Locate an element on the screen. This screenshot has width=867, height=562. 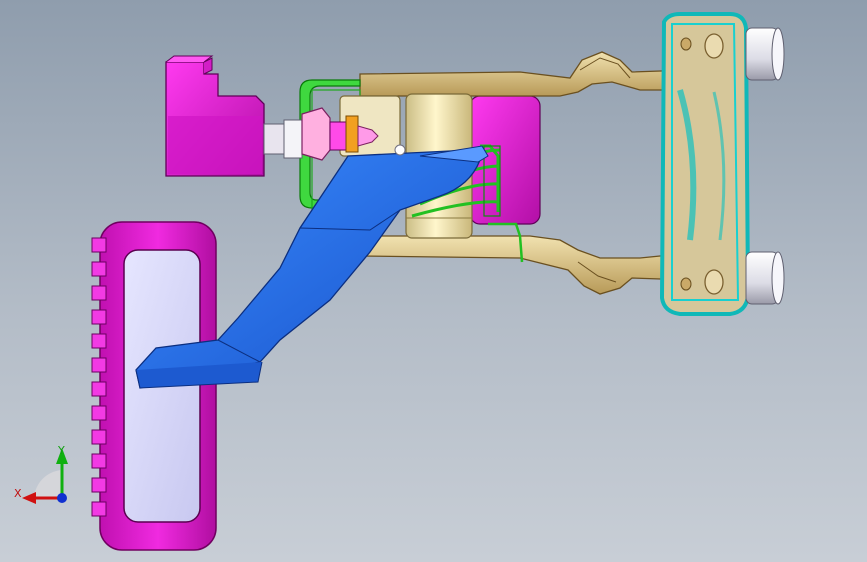
sensor-connector is located at coordinates (215, 116).